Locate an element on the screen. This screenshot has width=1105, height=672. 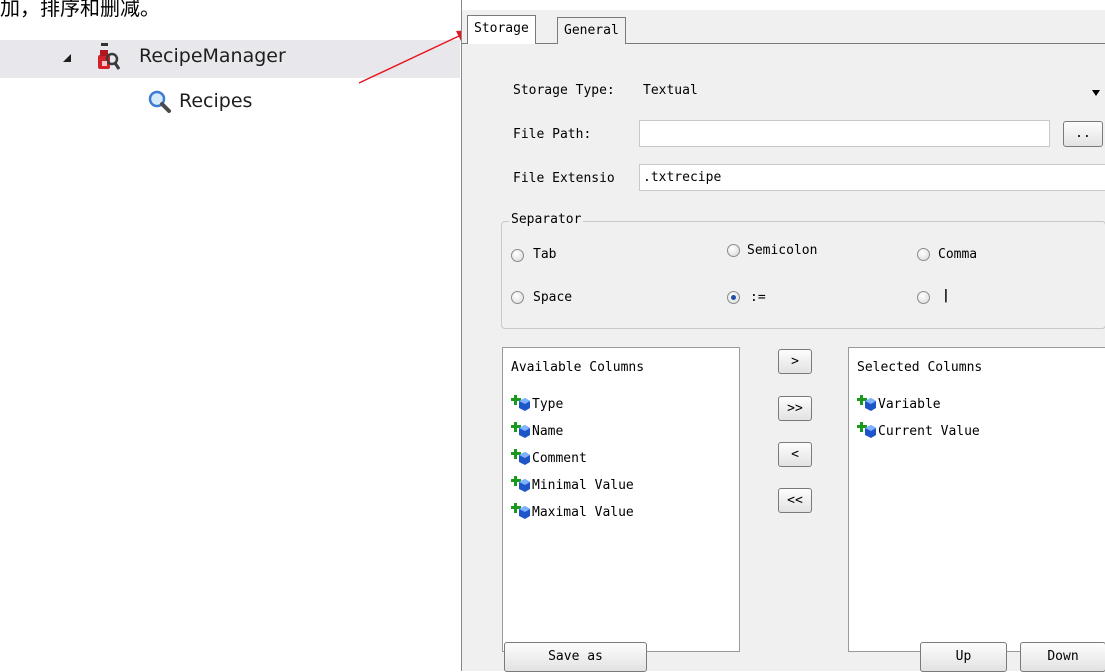
radio-pipe is located at coordinates (923, 297).